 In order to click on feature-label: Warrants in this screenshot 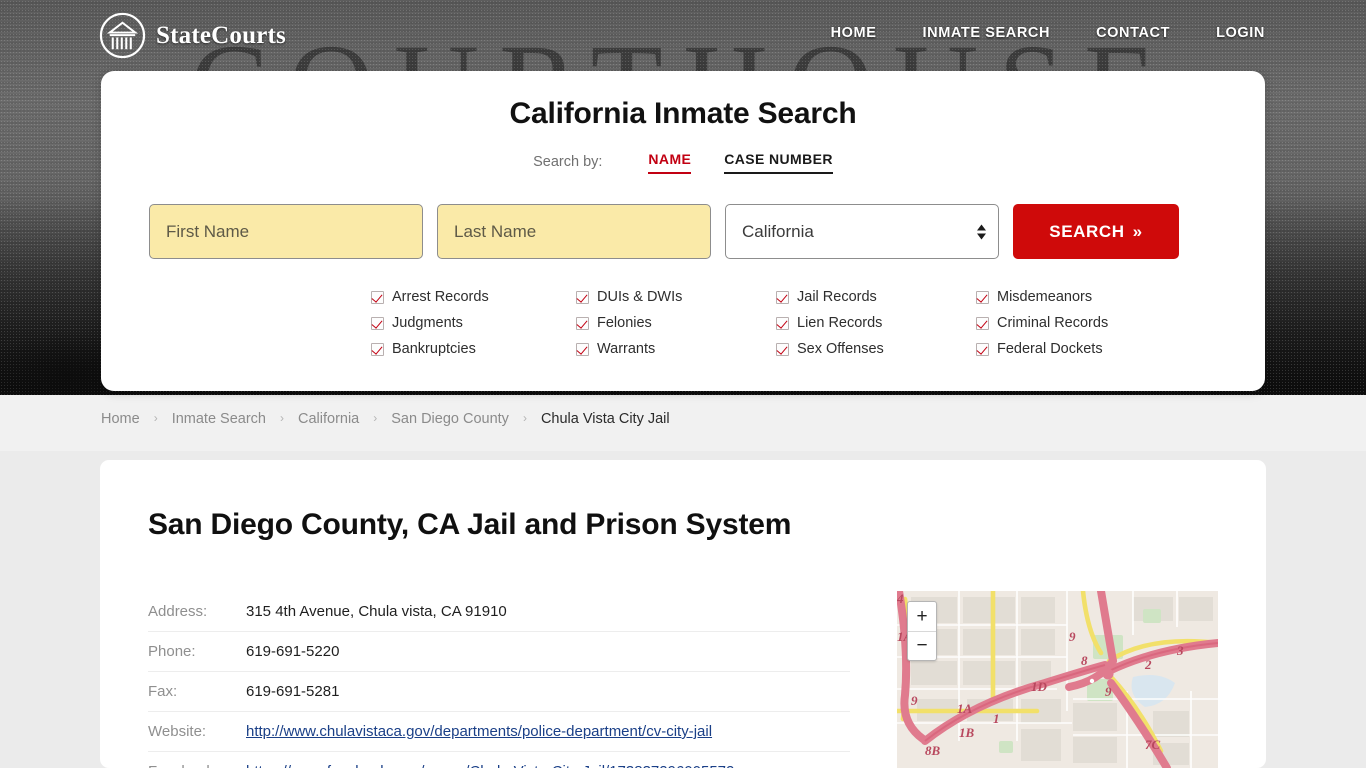, I will do `click(626, 349)`.